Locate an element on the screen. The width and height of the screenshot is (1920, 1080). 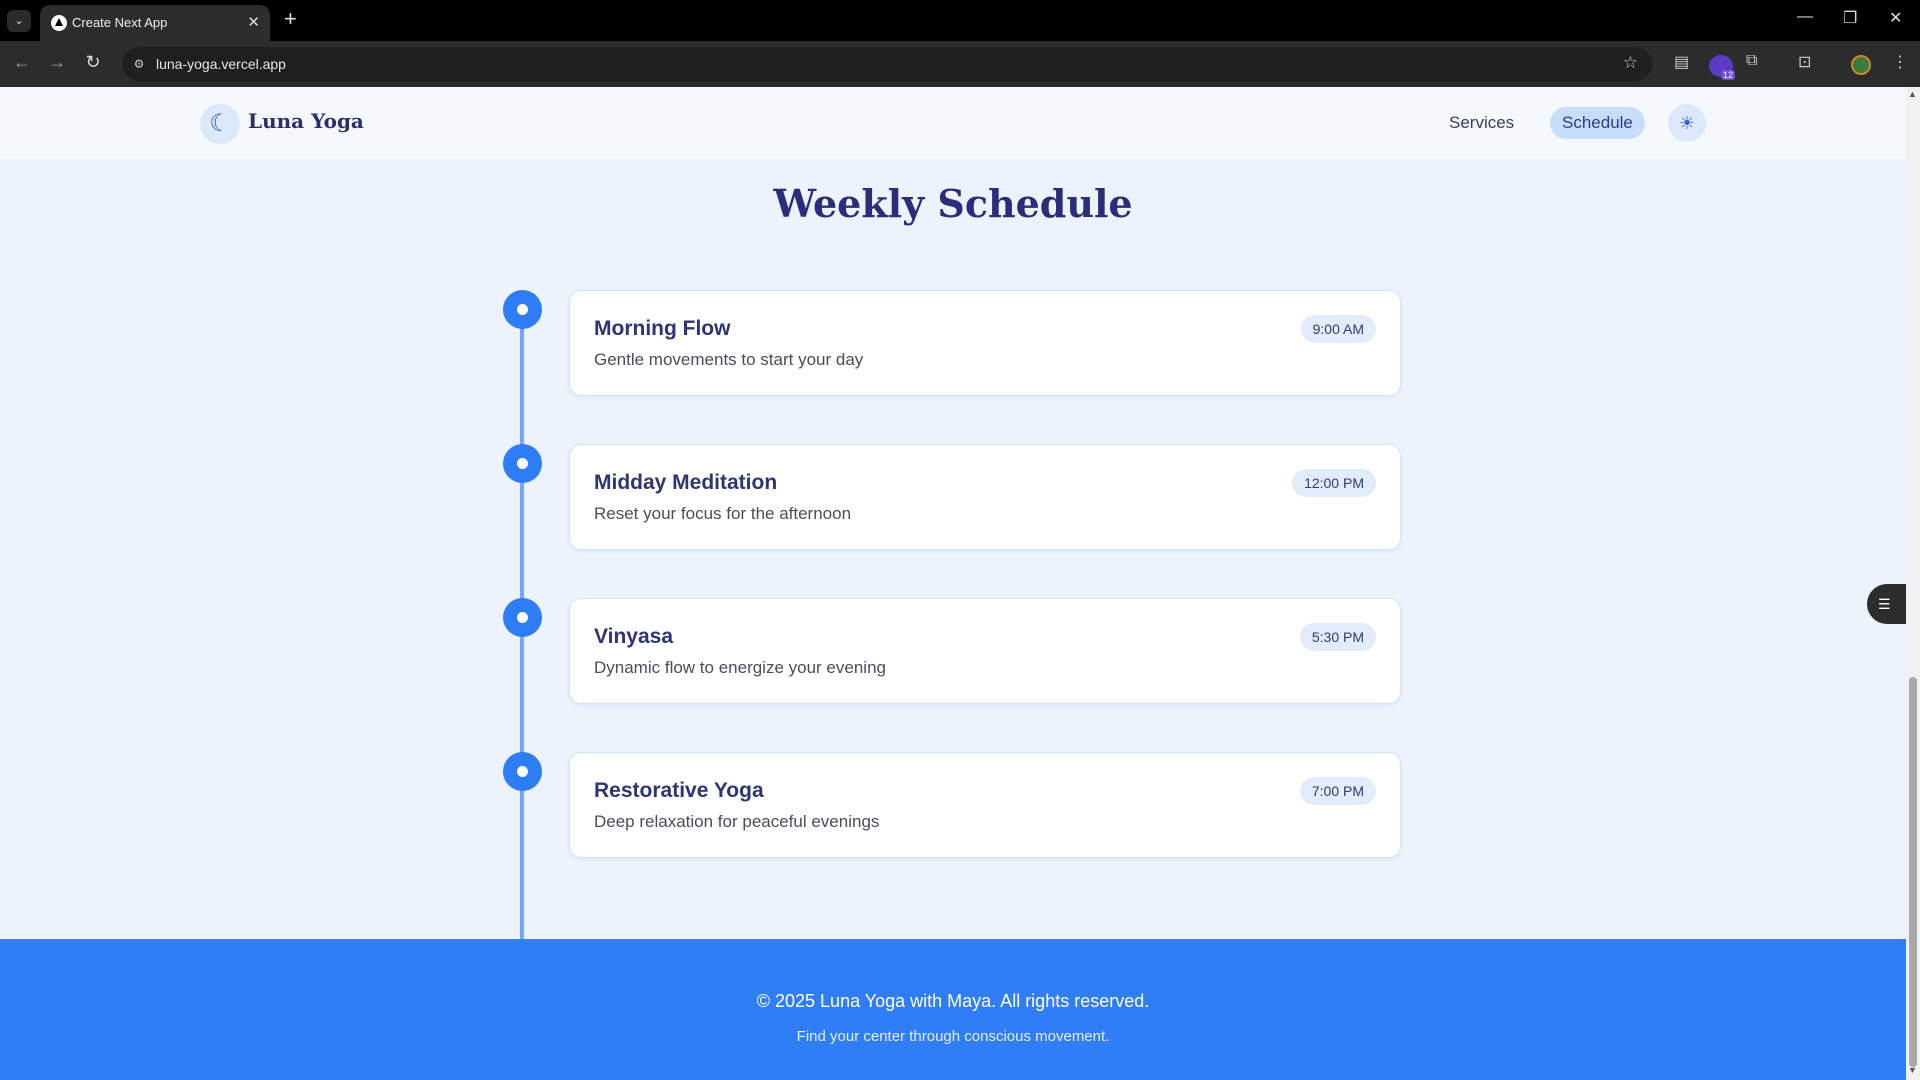
menu-kebab-icon: ⋮ is located at coordinates (1900, 62).